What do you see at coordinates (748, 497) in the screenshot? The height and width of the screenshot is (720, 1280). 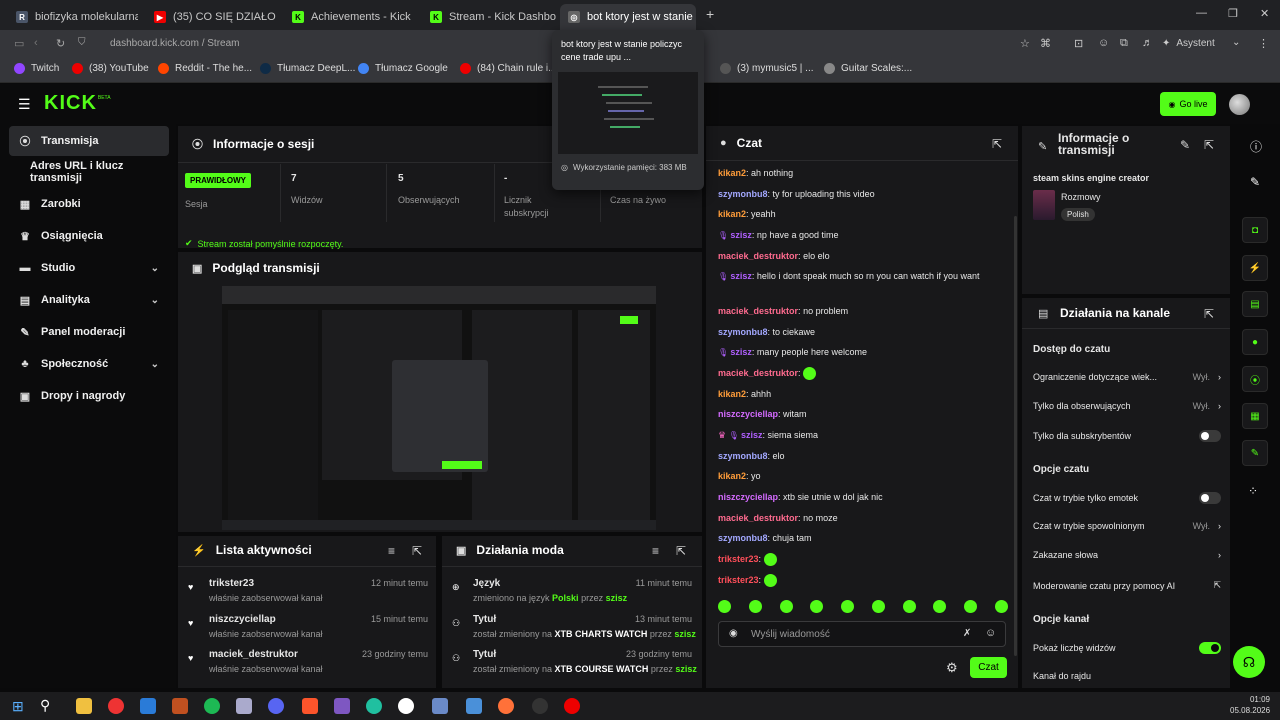 I see `chat-username: niszczyciellap` at bounding box center [748, 497].